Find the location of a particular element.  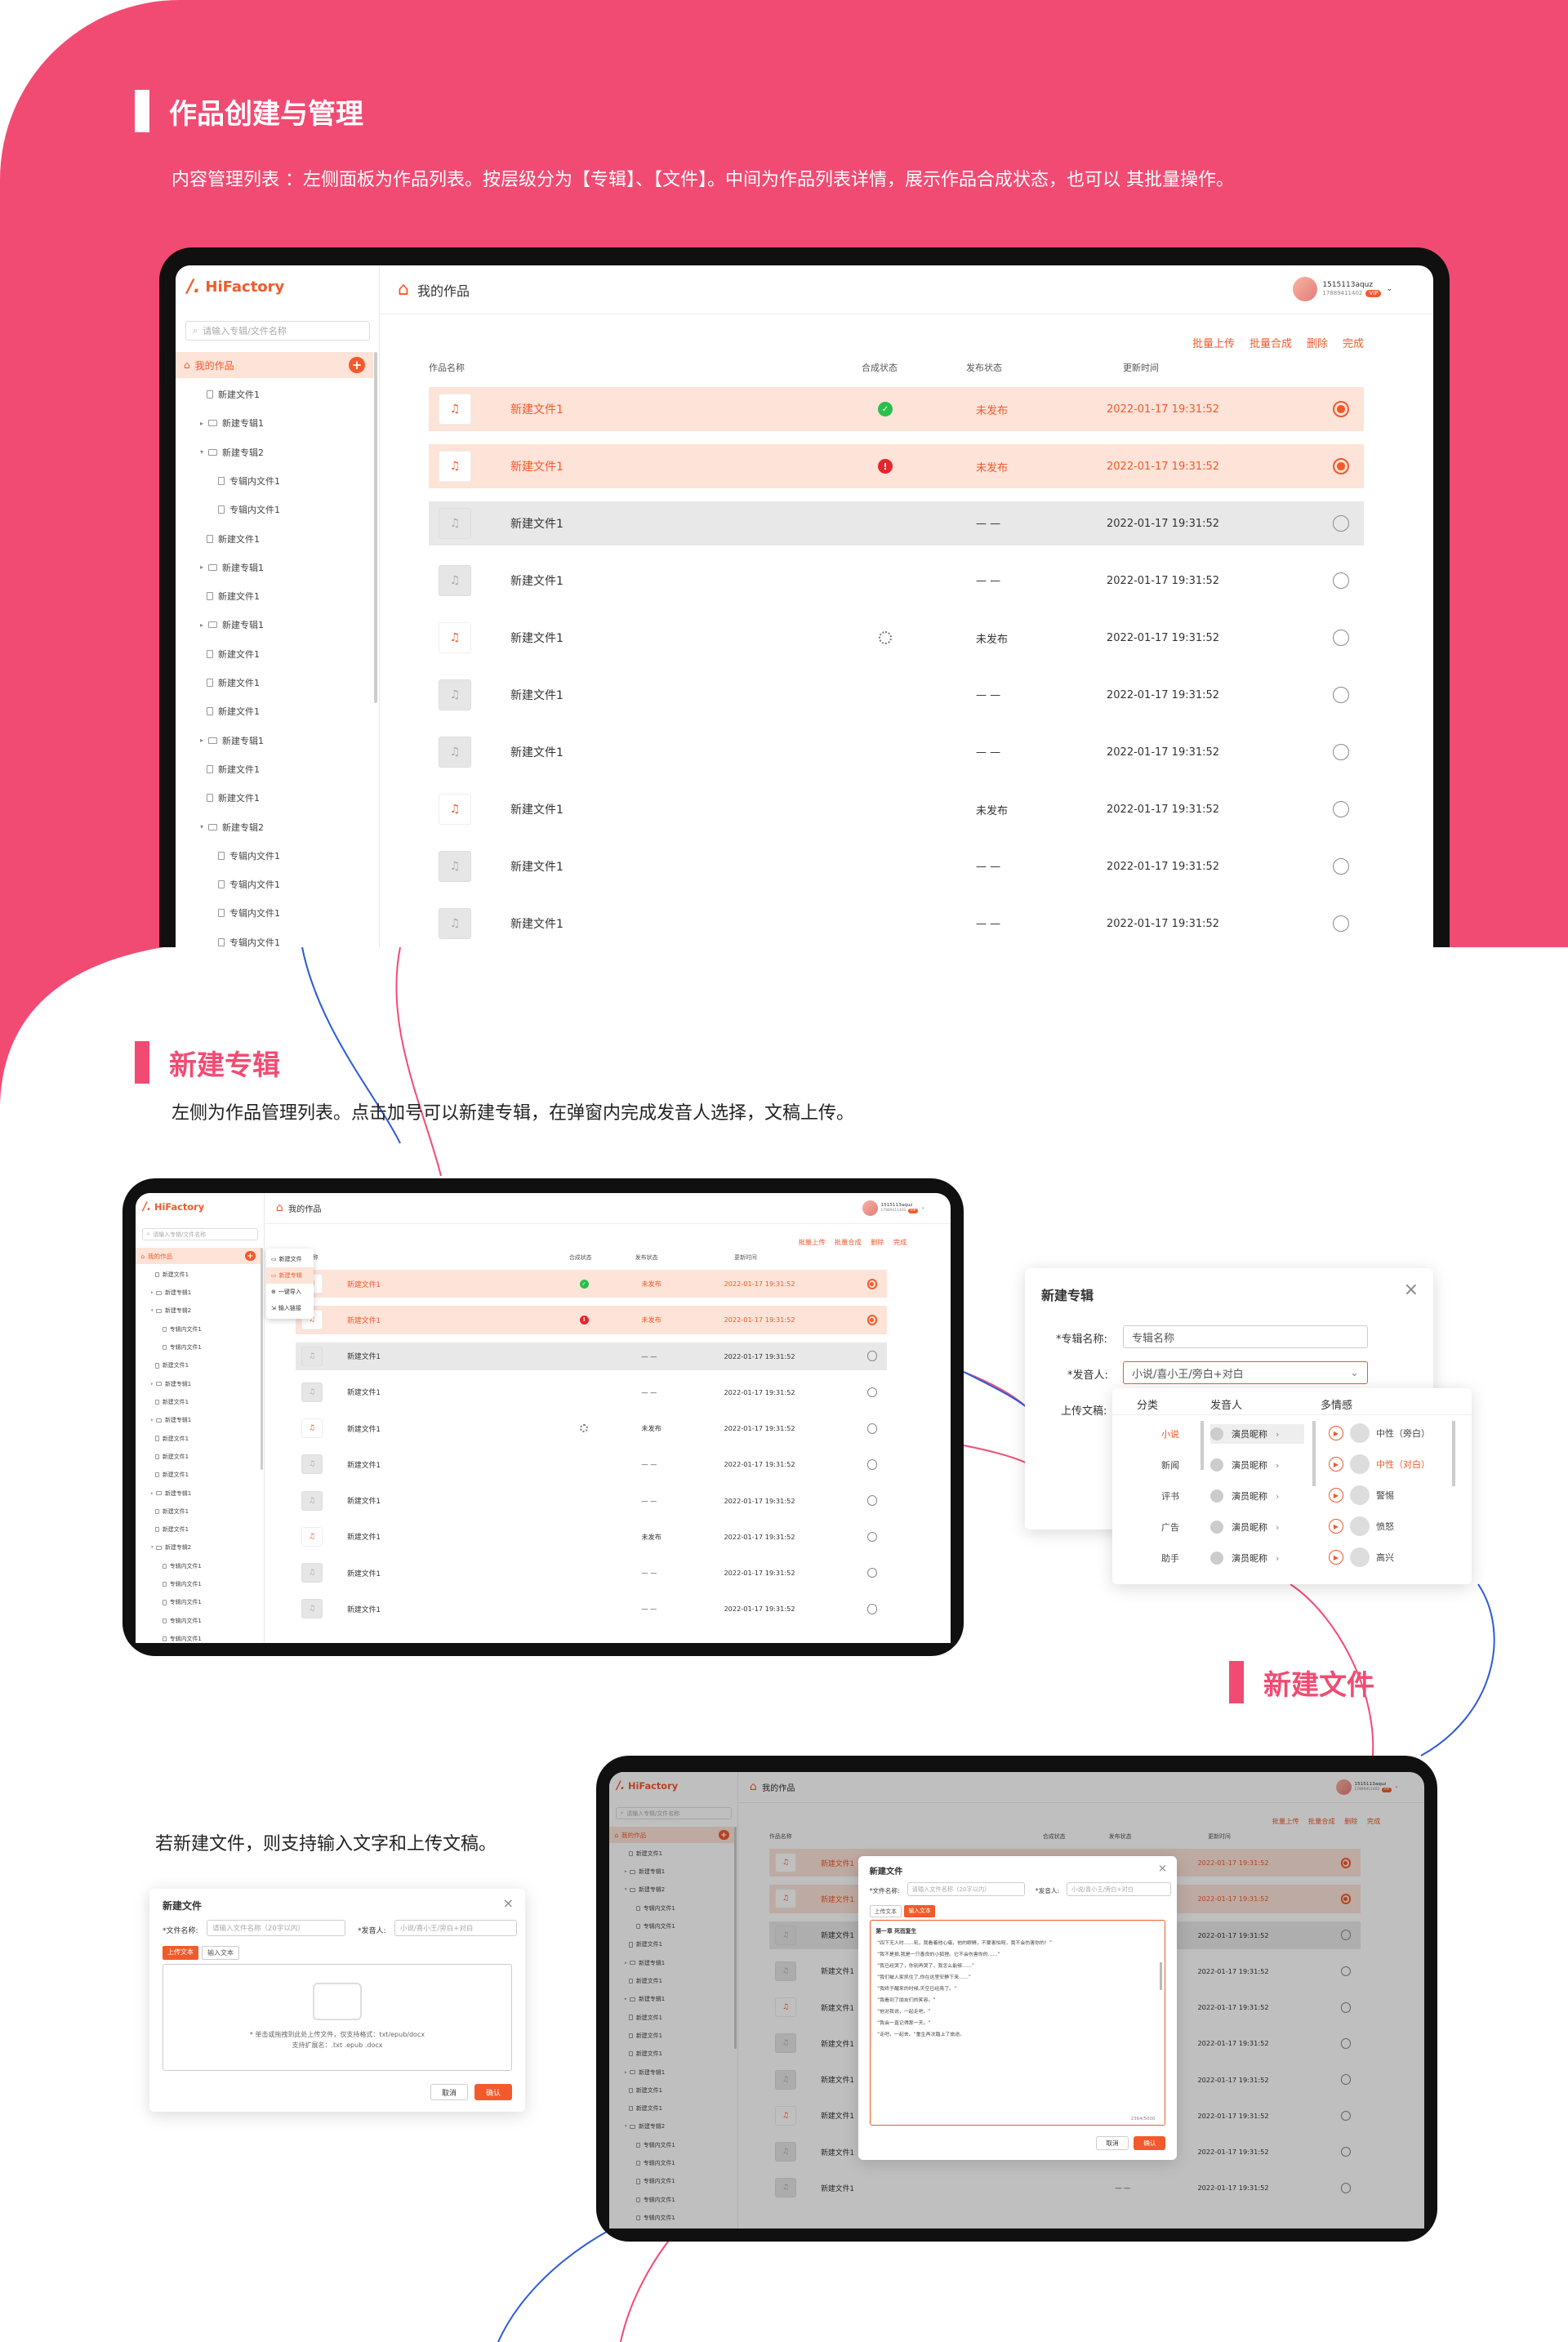

new-file-menu-item: ▭ 新建文件 is located at coordinates (290, 1259).